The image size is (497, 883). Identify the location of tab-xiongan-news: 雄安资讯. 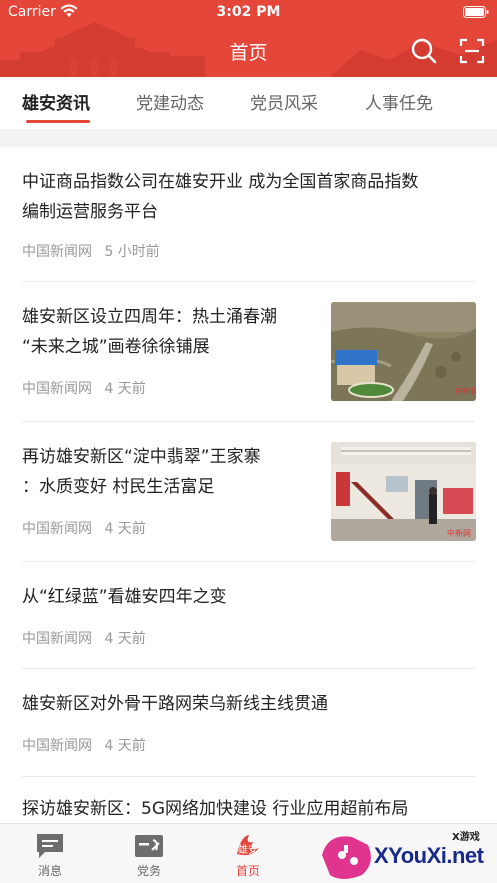
(56, 101).